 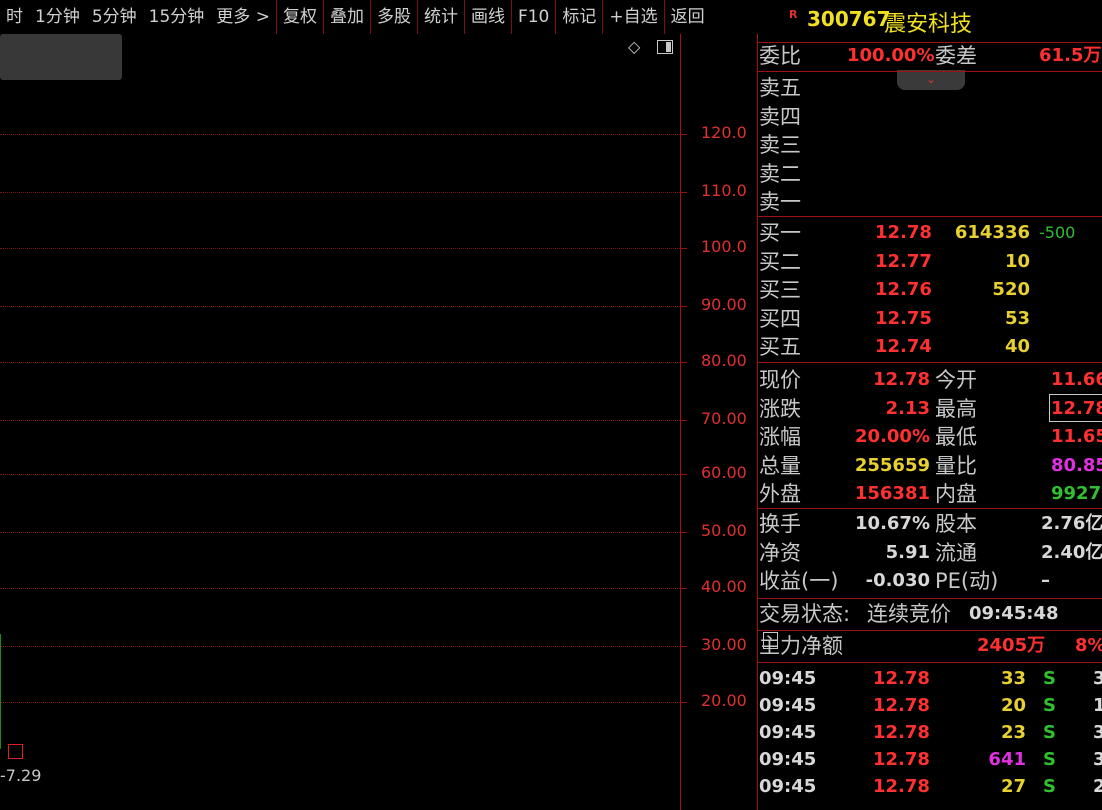 What do you see at coordinates (929, 760) in the screenshot?
I see `tick-row: 09:45 12.78 641 S 3` at bounding box center [929, 760].